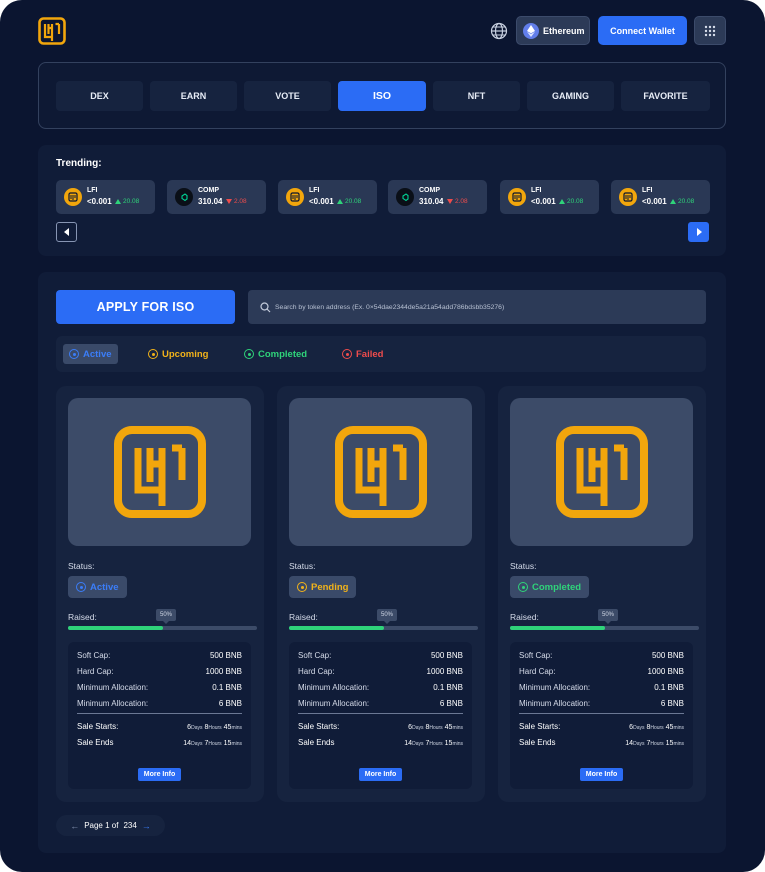 This screenshot has height=872, width=765. What do you see at coordinates (146, 826) in the screenshot?
I see `next-page-arrow-icon: →` at bounding box center [146, 826].